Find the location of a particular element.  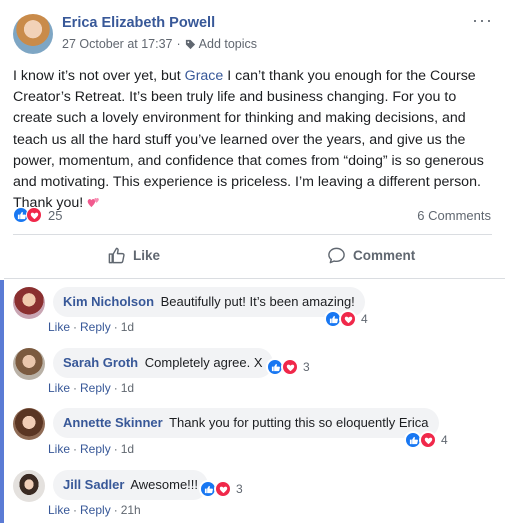

commenter-name: Annette Skinner is located at coordinates (113, 422).